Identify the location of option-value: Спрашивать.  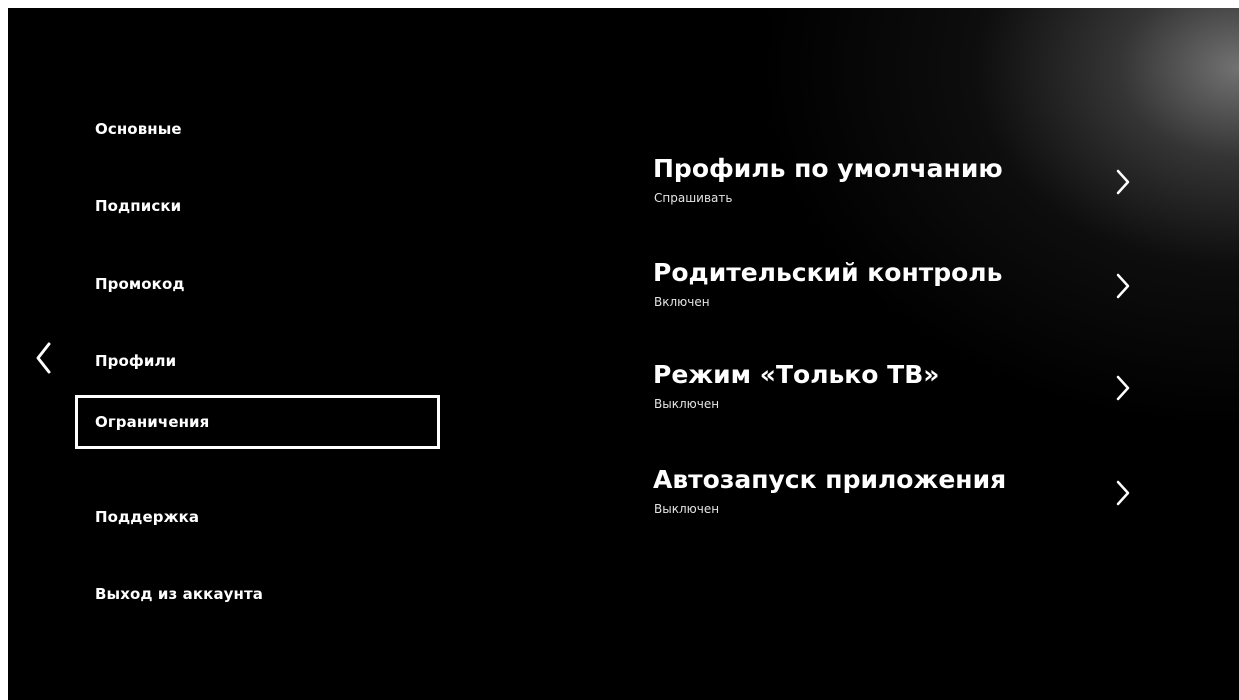
(693, 198).